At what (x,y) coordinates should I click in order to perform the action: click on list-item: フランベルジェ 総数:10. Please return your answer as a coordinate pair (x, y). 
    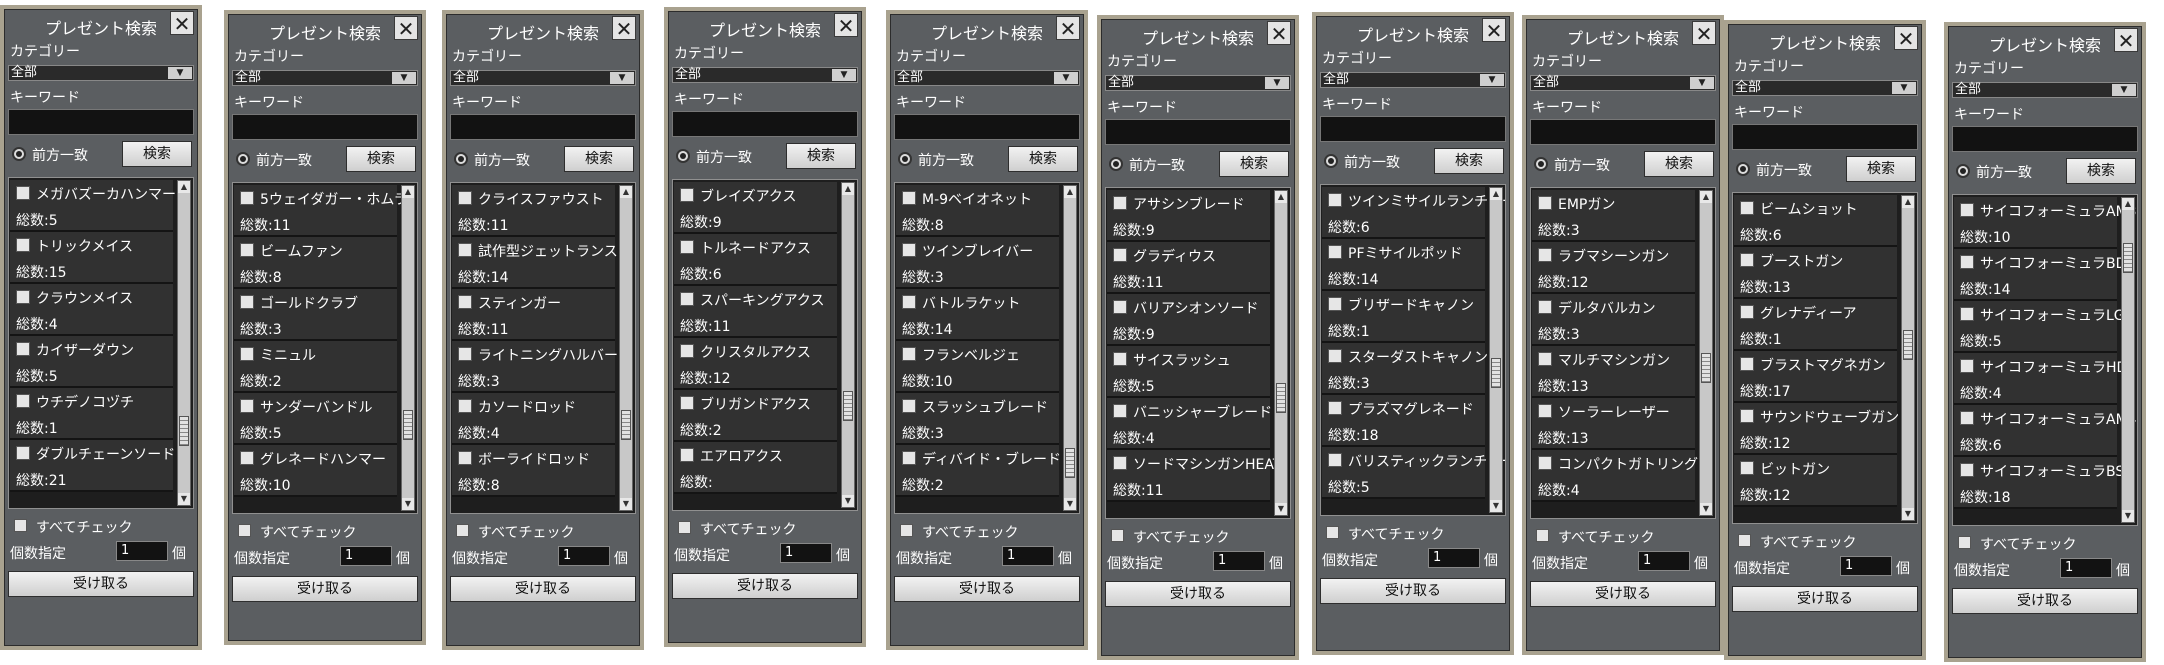
    Looking at the image, I should click on (977, 367).